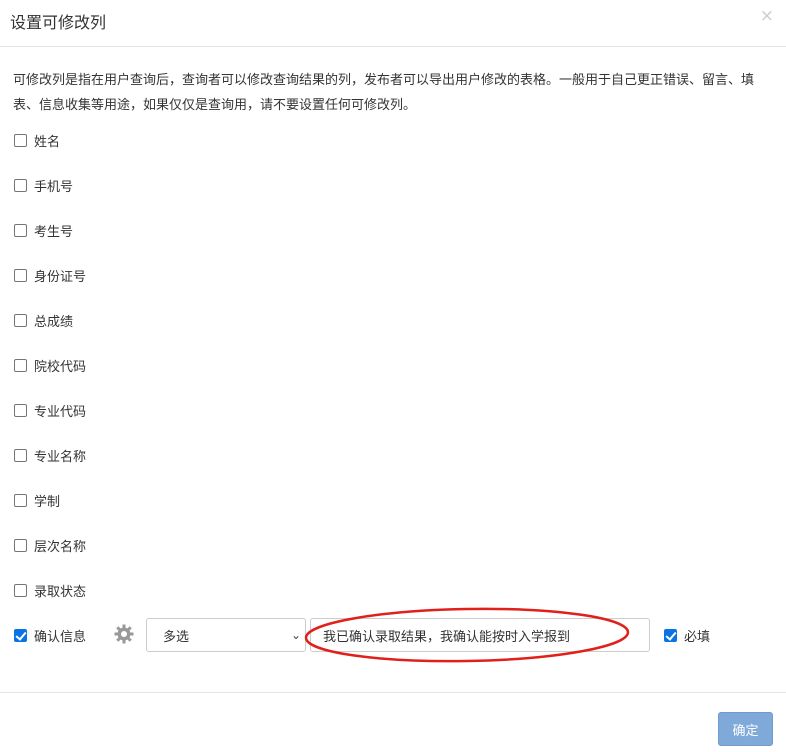  What do you see at coordinates (60, 457) in the screenshot?
I see `column-label: 专业名称` at bounding box center [60, 457].